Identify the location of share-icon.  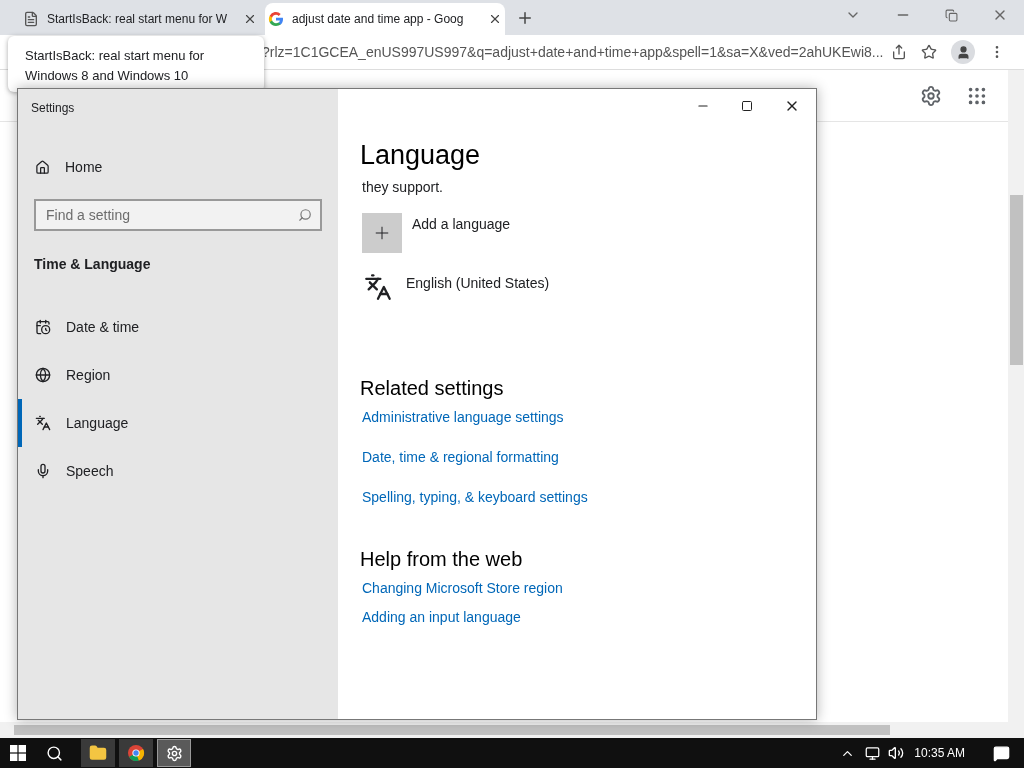
(899, 52).